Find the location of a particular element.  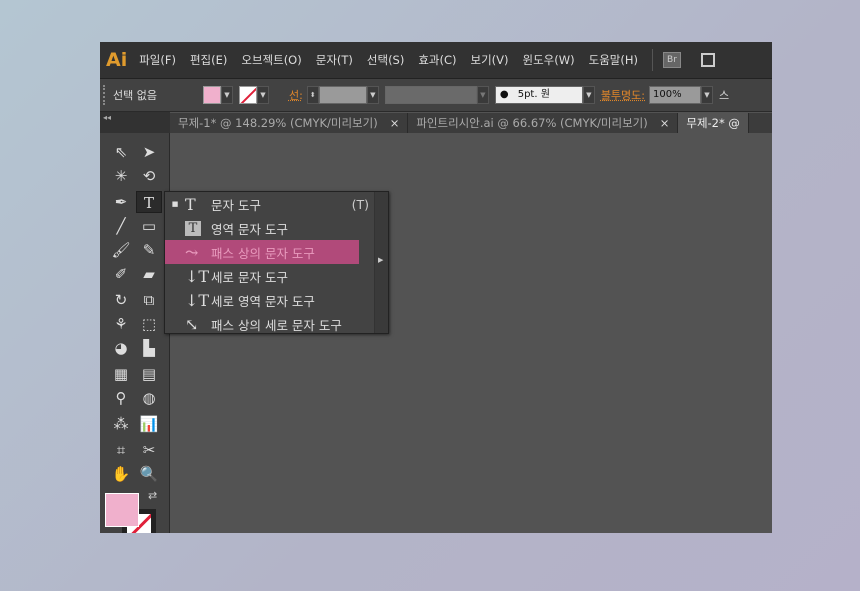

tab-label: 파인트리시안.ai @ 66.67% (CMYK/미리보기) is located at coordinates (532, 123).